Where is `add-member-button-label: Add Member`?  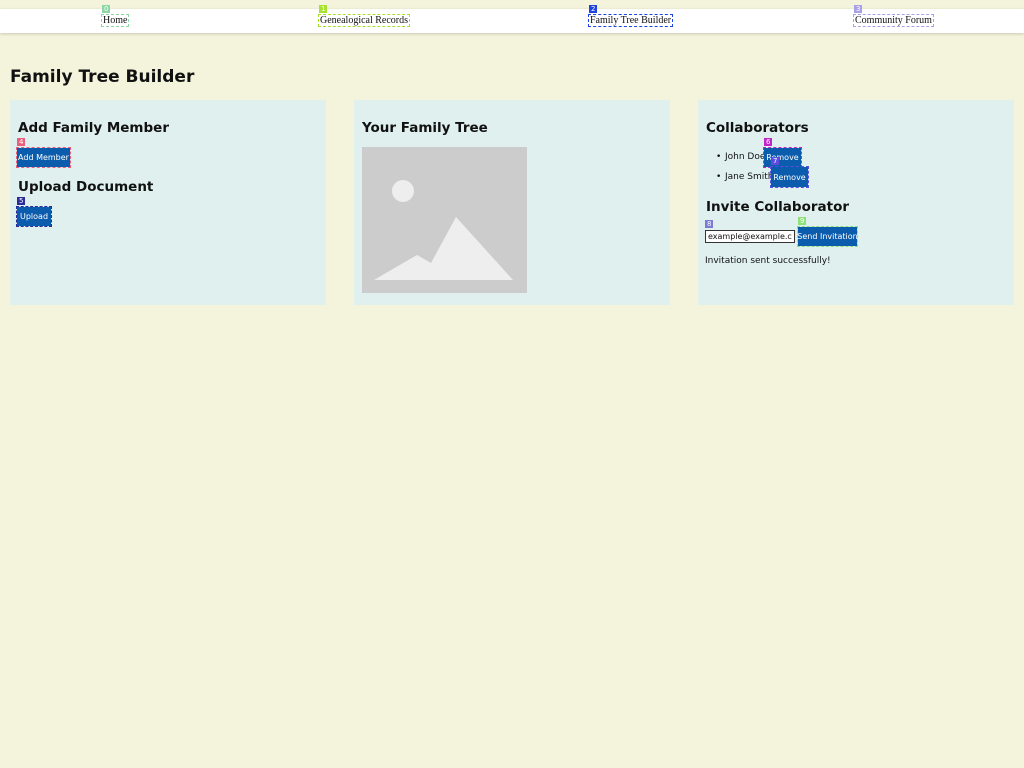 add-member-button-label: Add Member is located at coordinates (43, 157).